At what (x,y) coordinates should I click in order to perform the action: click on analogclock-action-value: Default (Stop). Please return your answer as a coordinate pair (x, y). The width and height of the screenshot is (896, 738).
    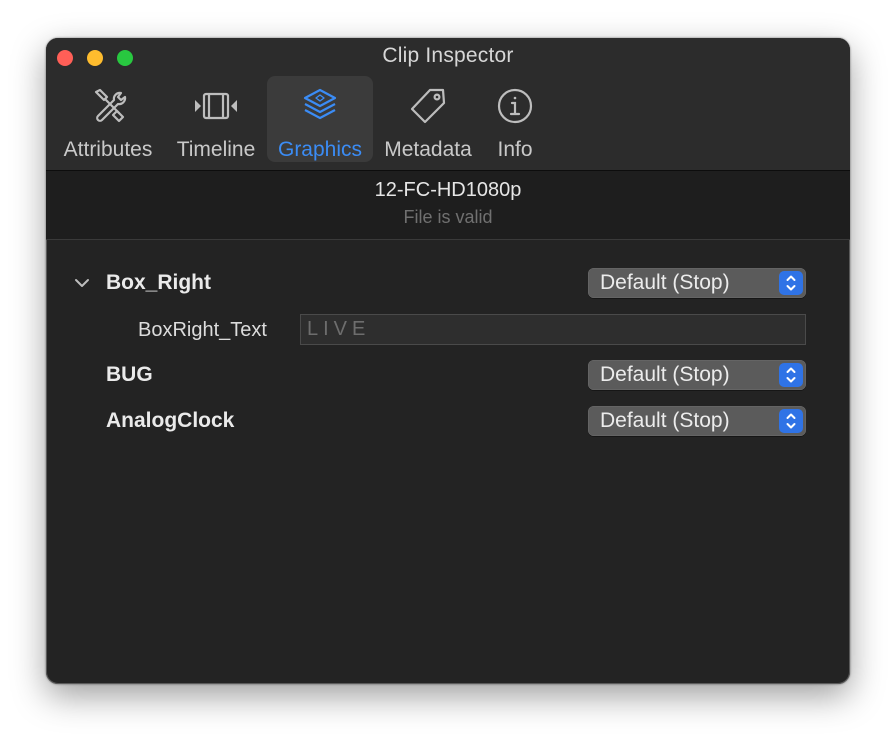
    Looking at the image, I should click on (665, 420).